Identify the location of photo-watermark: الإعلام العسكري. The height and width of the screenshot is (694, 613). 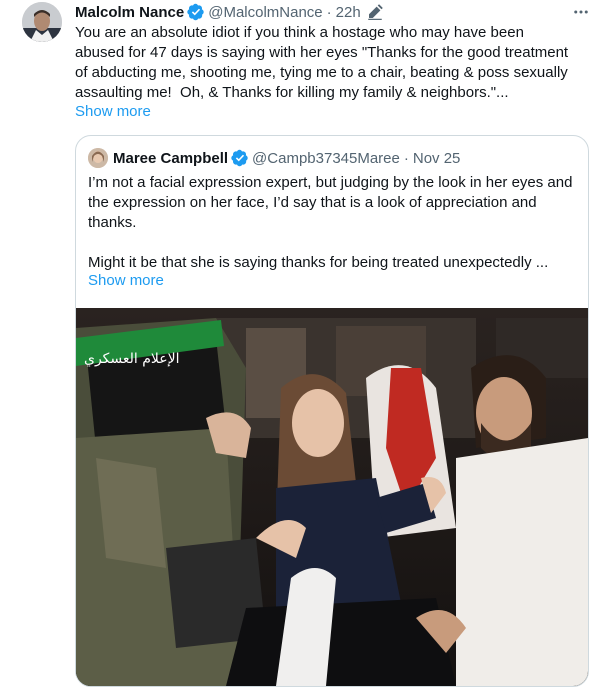
(132, 359).